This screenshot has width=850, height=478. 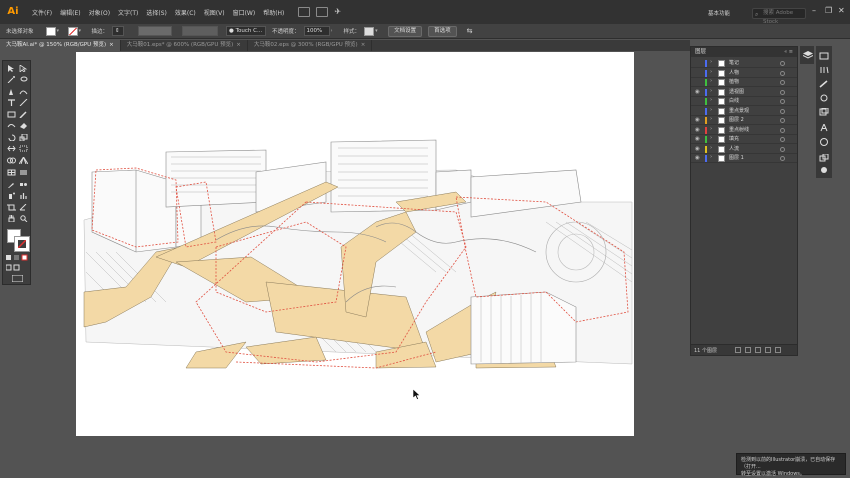 I want to click on opentype-icon, so click(x=824, y=142).